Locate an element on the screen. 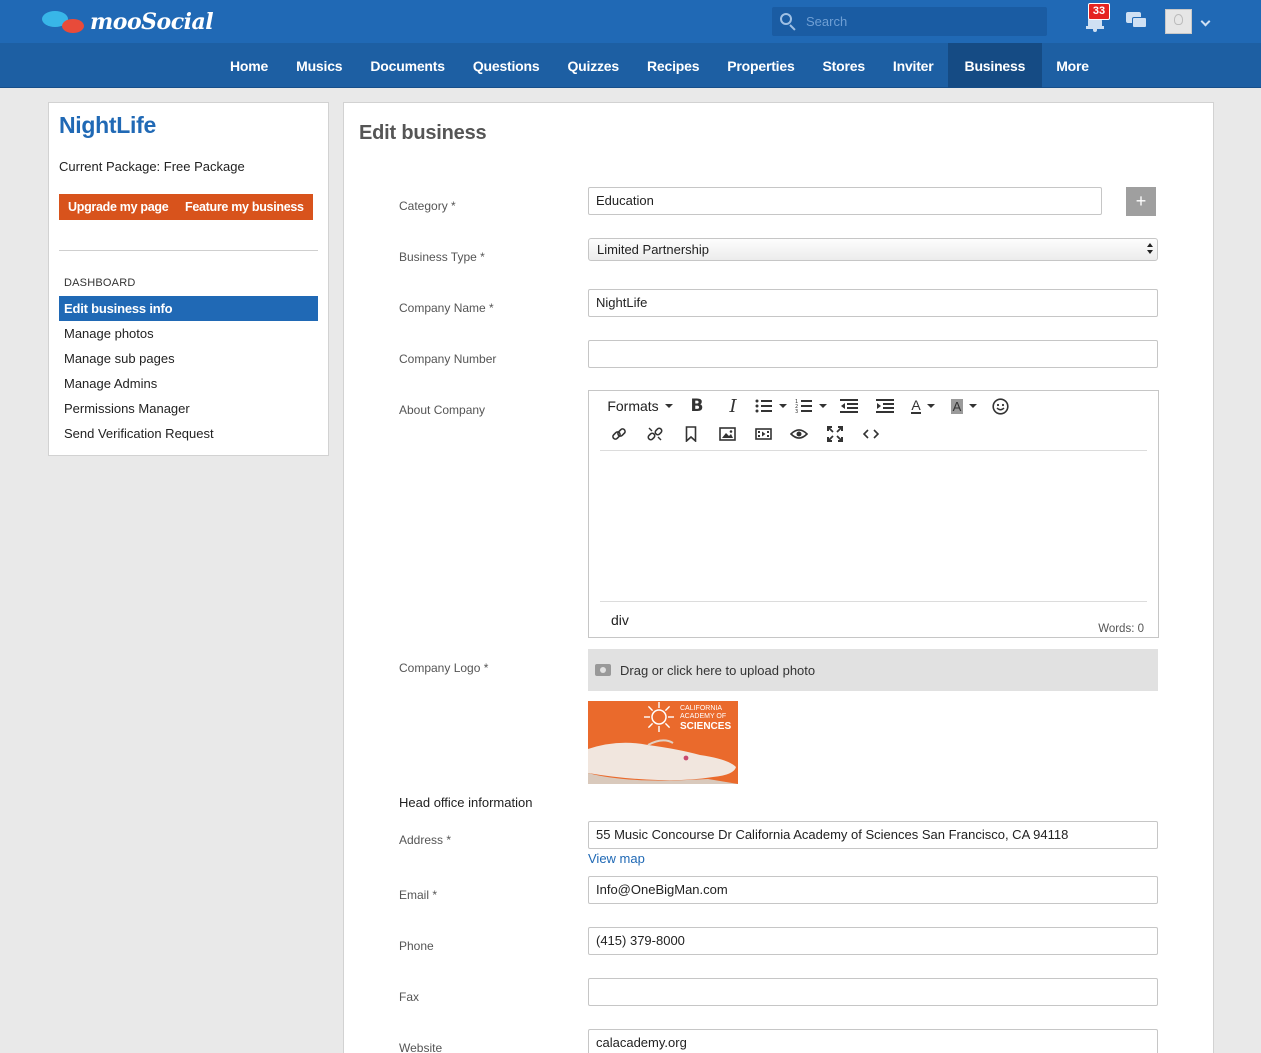 The height and width of the screenshot is (1053, 1261). emoticons-icon is located at coordinates (1000, 406).